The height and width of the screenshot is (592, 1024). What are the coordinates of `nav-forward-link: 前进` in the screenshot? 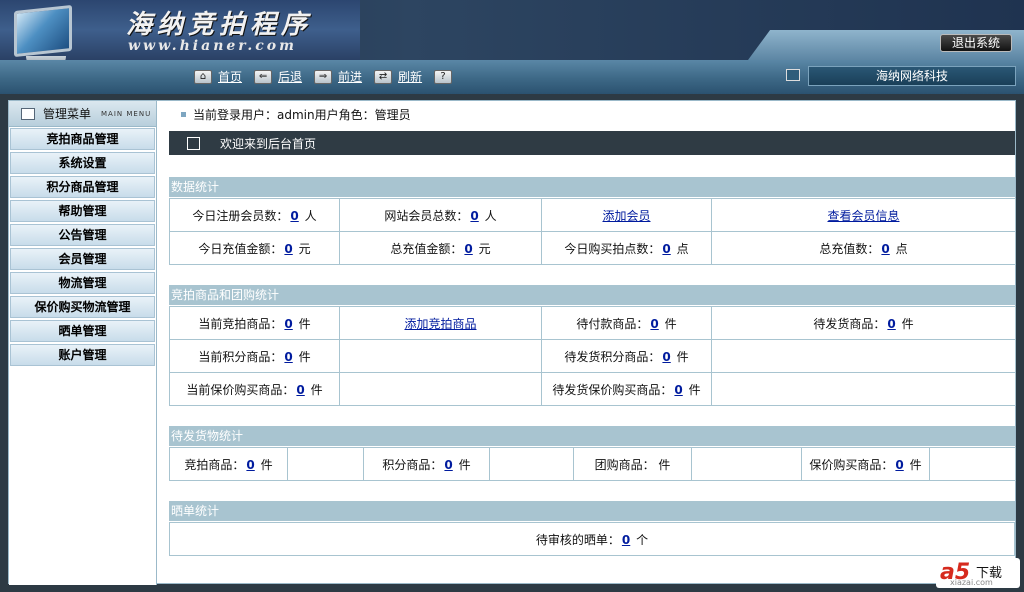 It's located at (350, 76).